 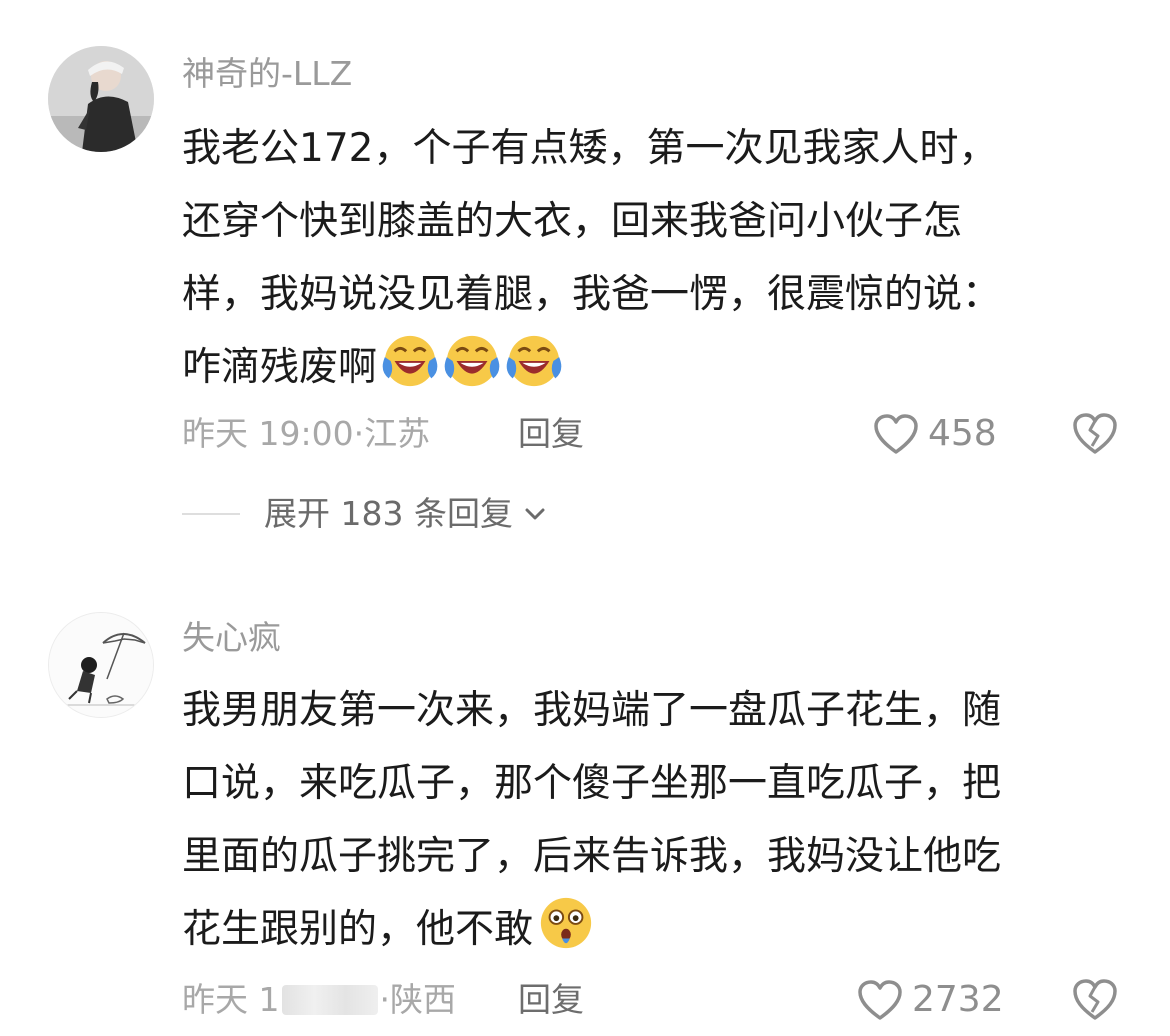 I want to click on like-button: 458, so click(x=934, y=434).